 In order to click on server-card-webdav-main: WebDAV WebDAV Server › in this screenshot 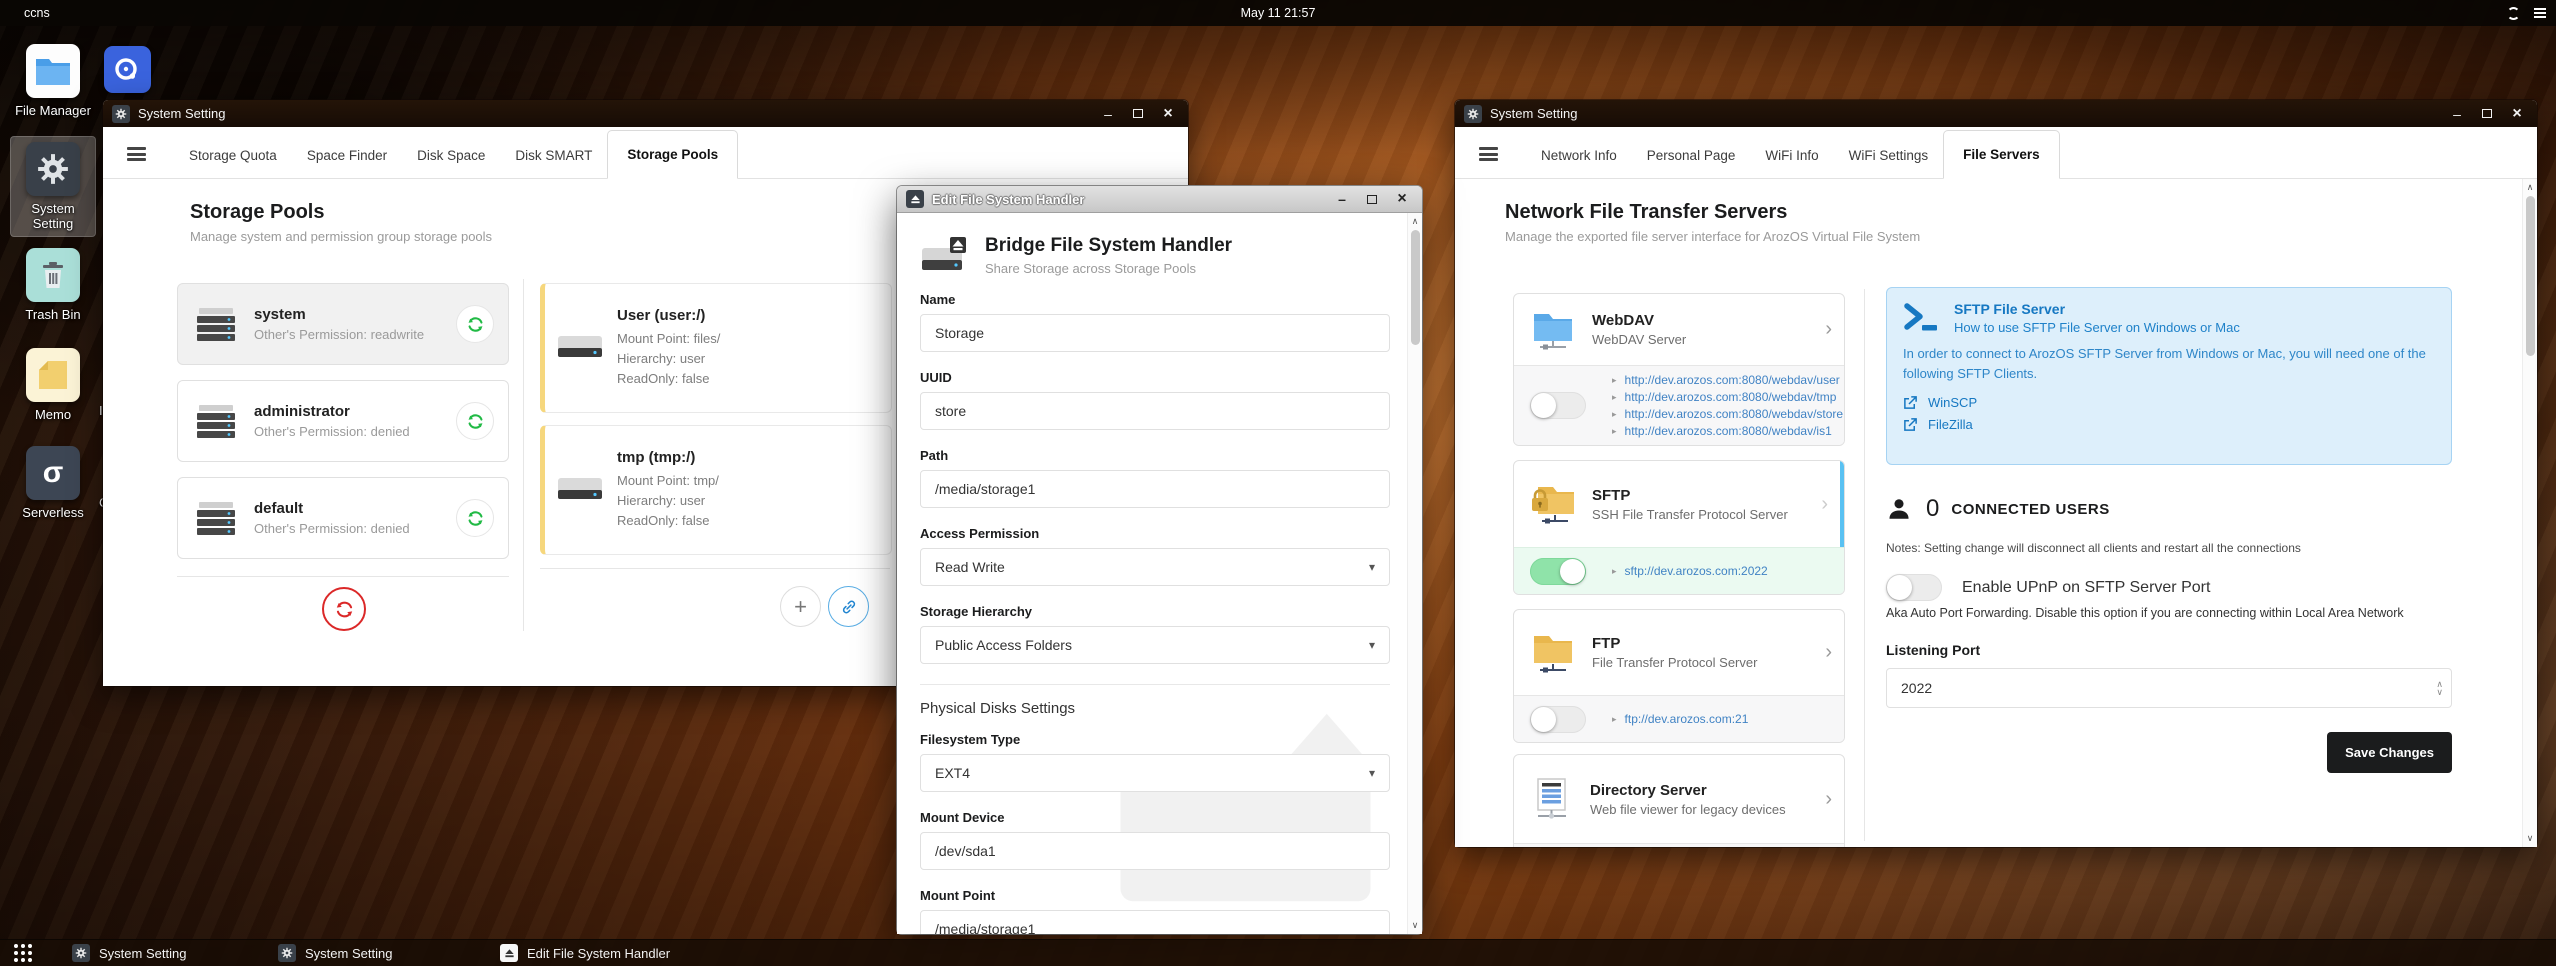, I will do `click(1679, 329)`.